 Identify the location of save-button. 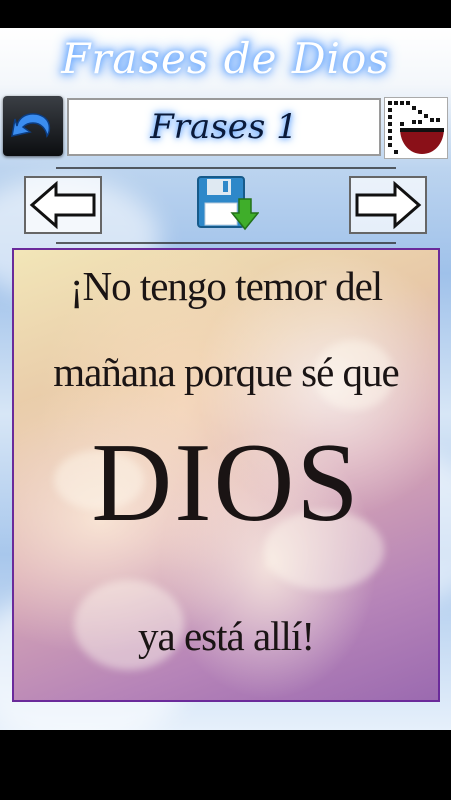
(227, 204).